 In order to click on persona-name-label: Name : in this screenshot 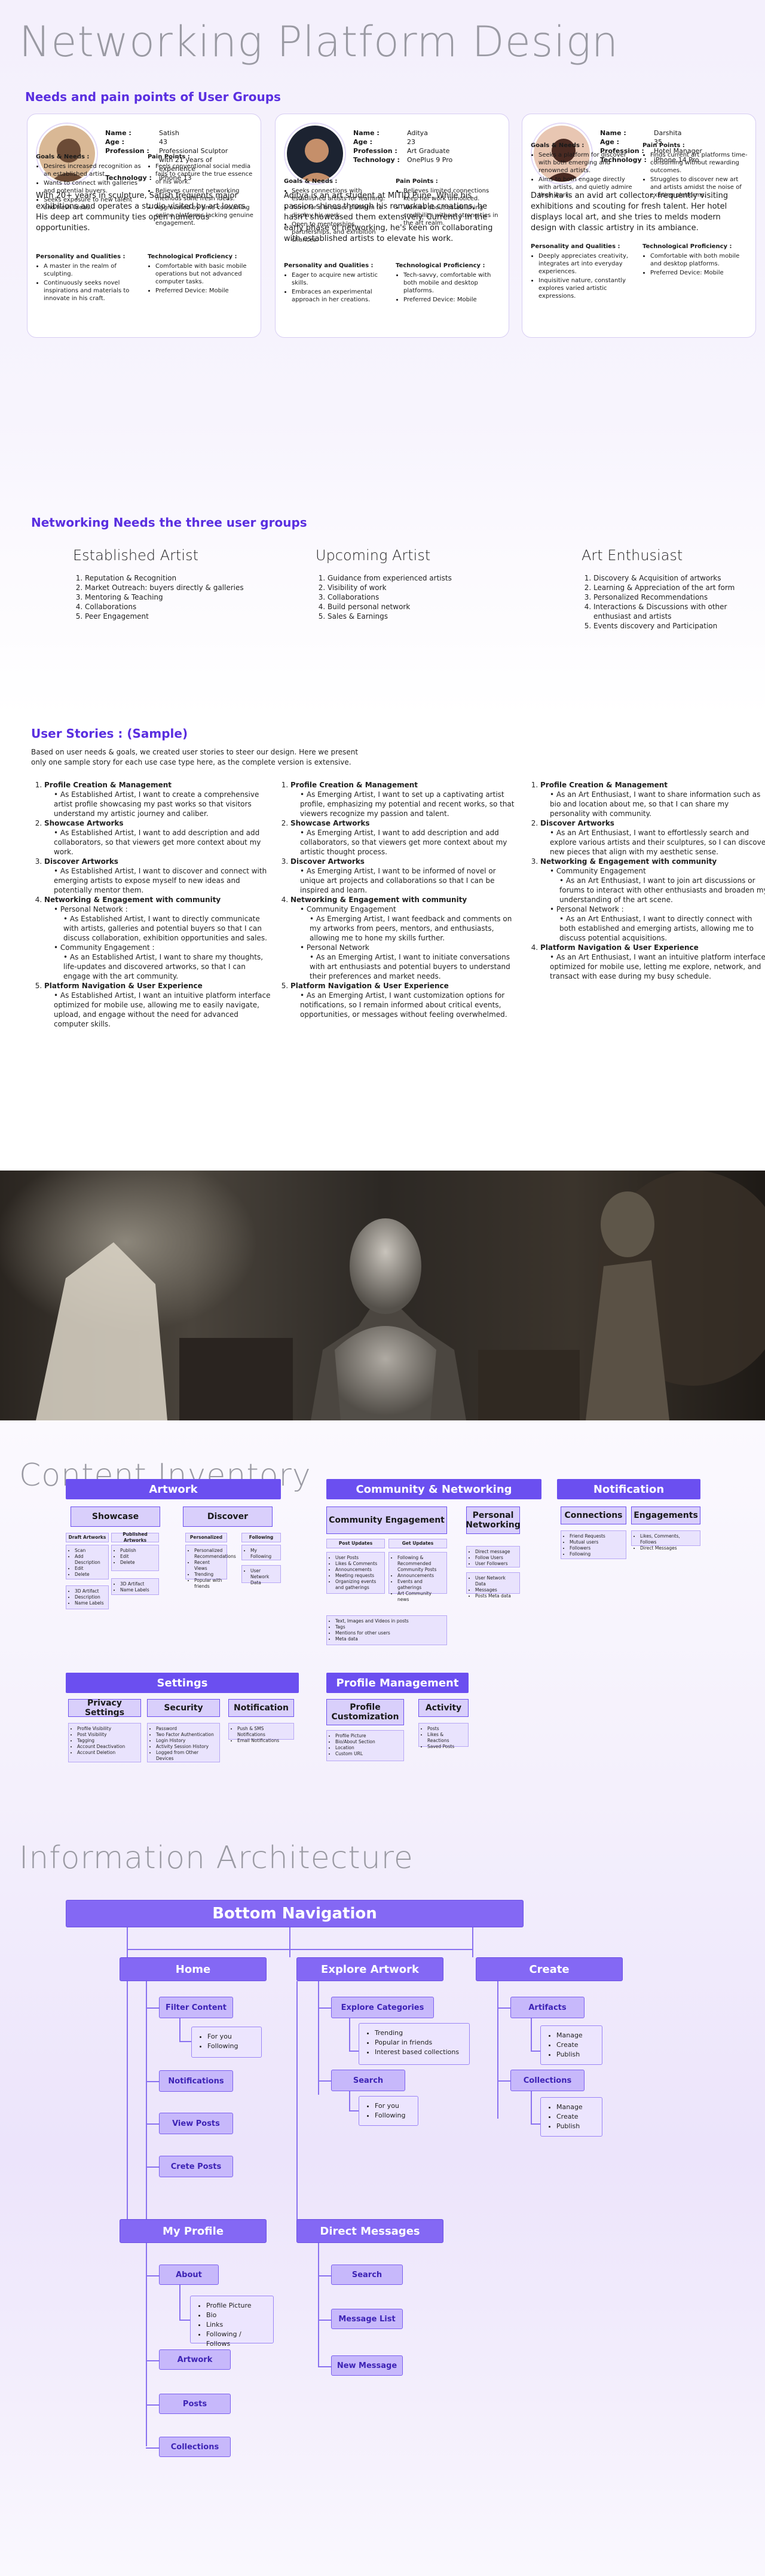, I will do `click(613, 133)`.